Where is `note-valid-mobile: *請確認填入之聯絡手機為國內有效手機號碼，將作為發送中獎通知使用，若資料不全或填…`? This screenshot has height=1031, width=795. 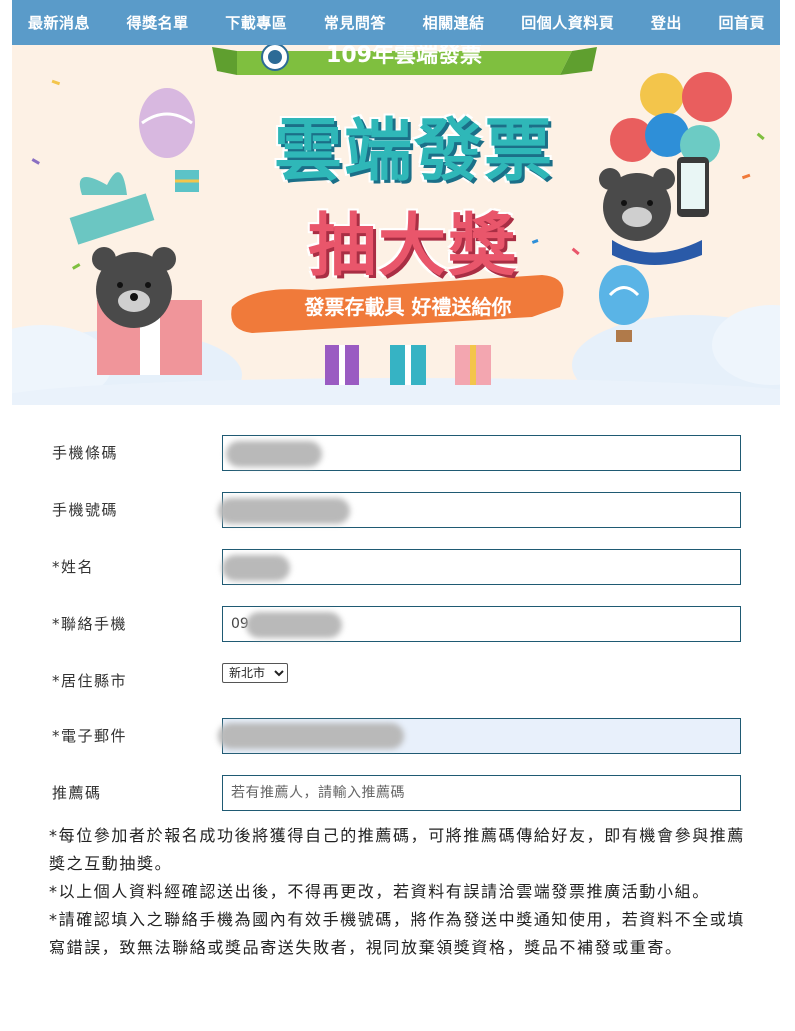 note-valid-mobile: *請確認填入之聯絡手機為國內有效手機號碼，將作為發送中獎通知使用，若資料不全或填… is located at coordinates (397, 933).